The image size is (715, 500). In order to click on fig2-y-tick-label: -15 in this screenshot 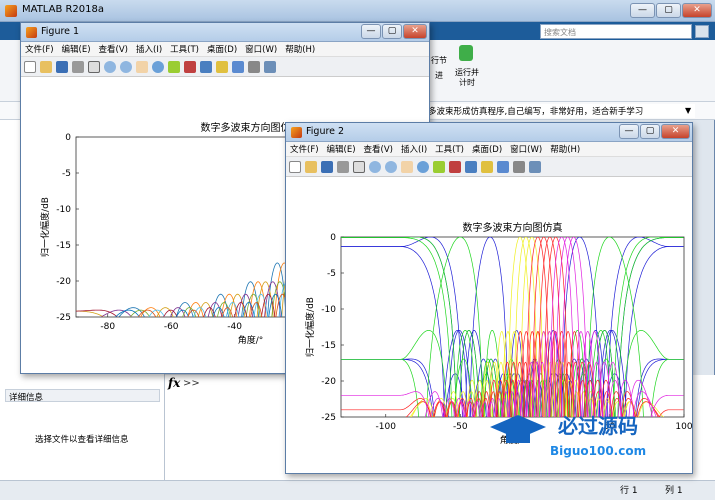, I will do `click(328, 346)`.